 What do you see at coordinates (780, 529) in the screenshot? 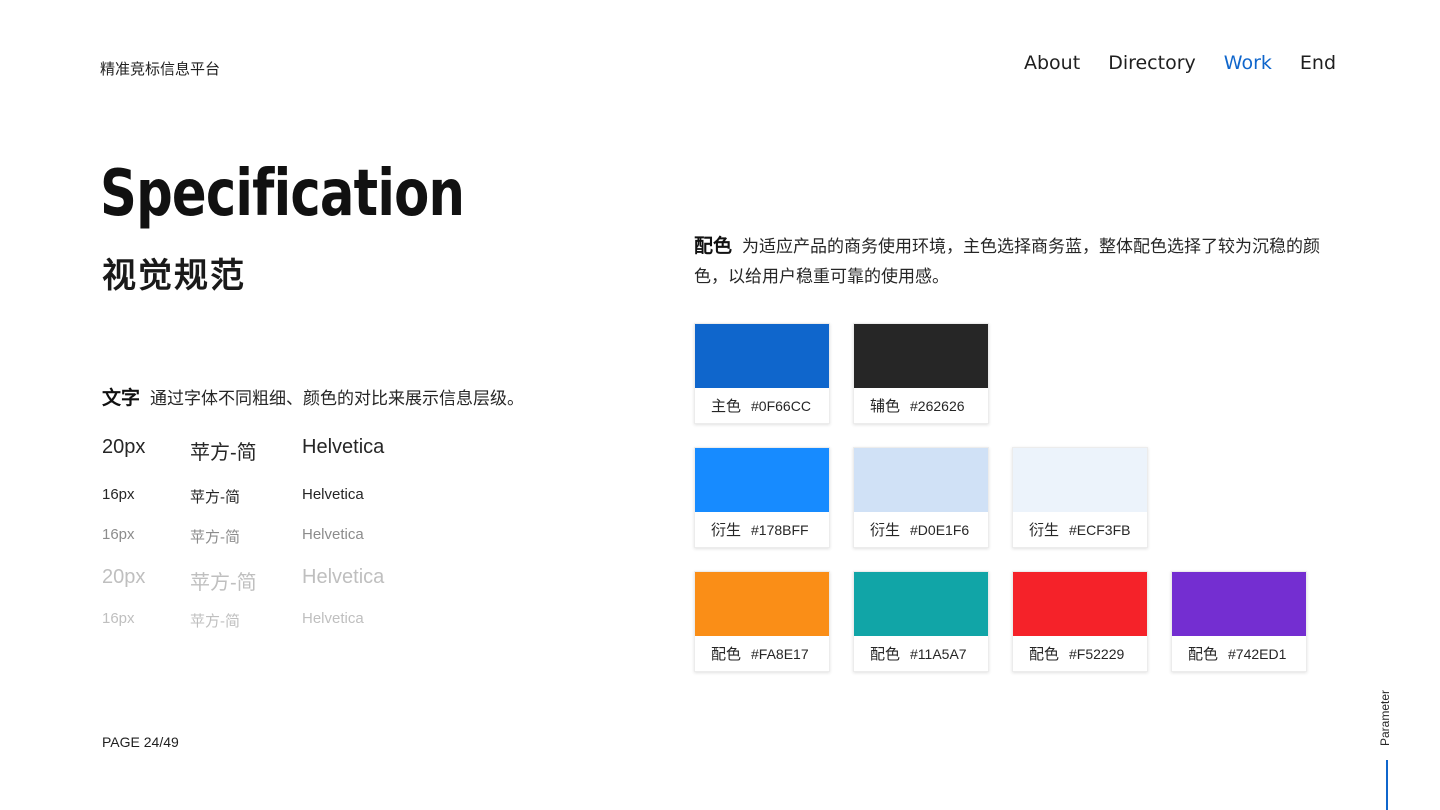
I see `swatch-hex: #178BFF` at bounding box center [780, 529].